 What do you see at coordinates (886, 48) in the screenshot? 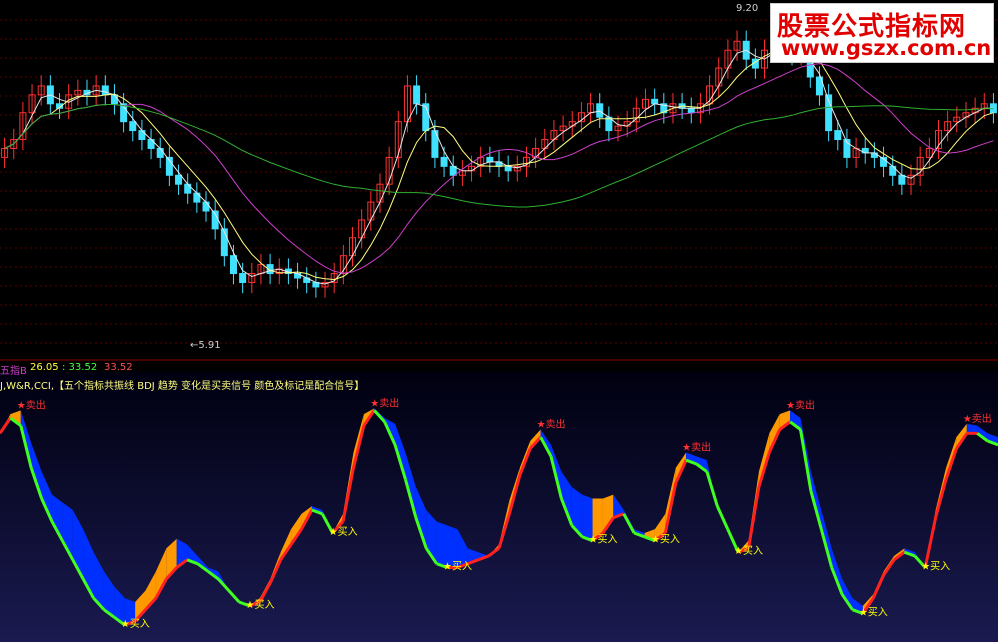
I see `watermark-url: www.gszx.com.cn` at bounding box center [886, 48].